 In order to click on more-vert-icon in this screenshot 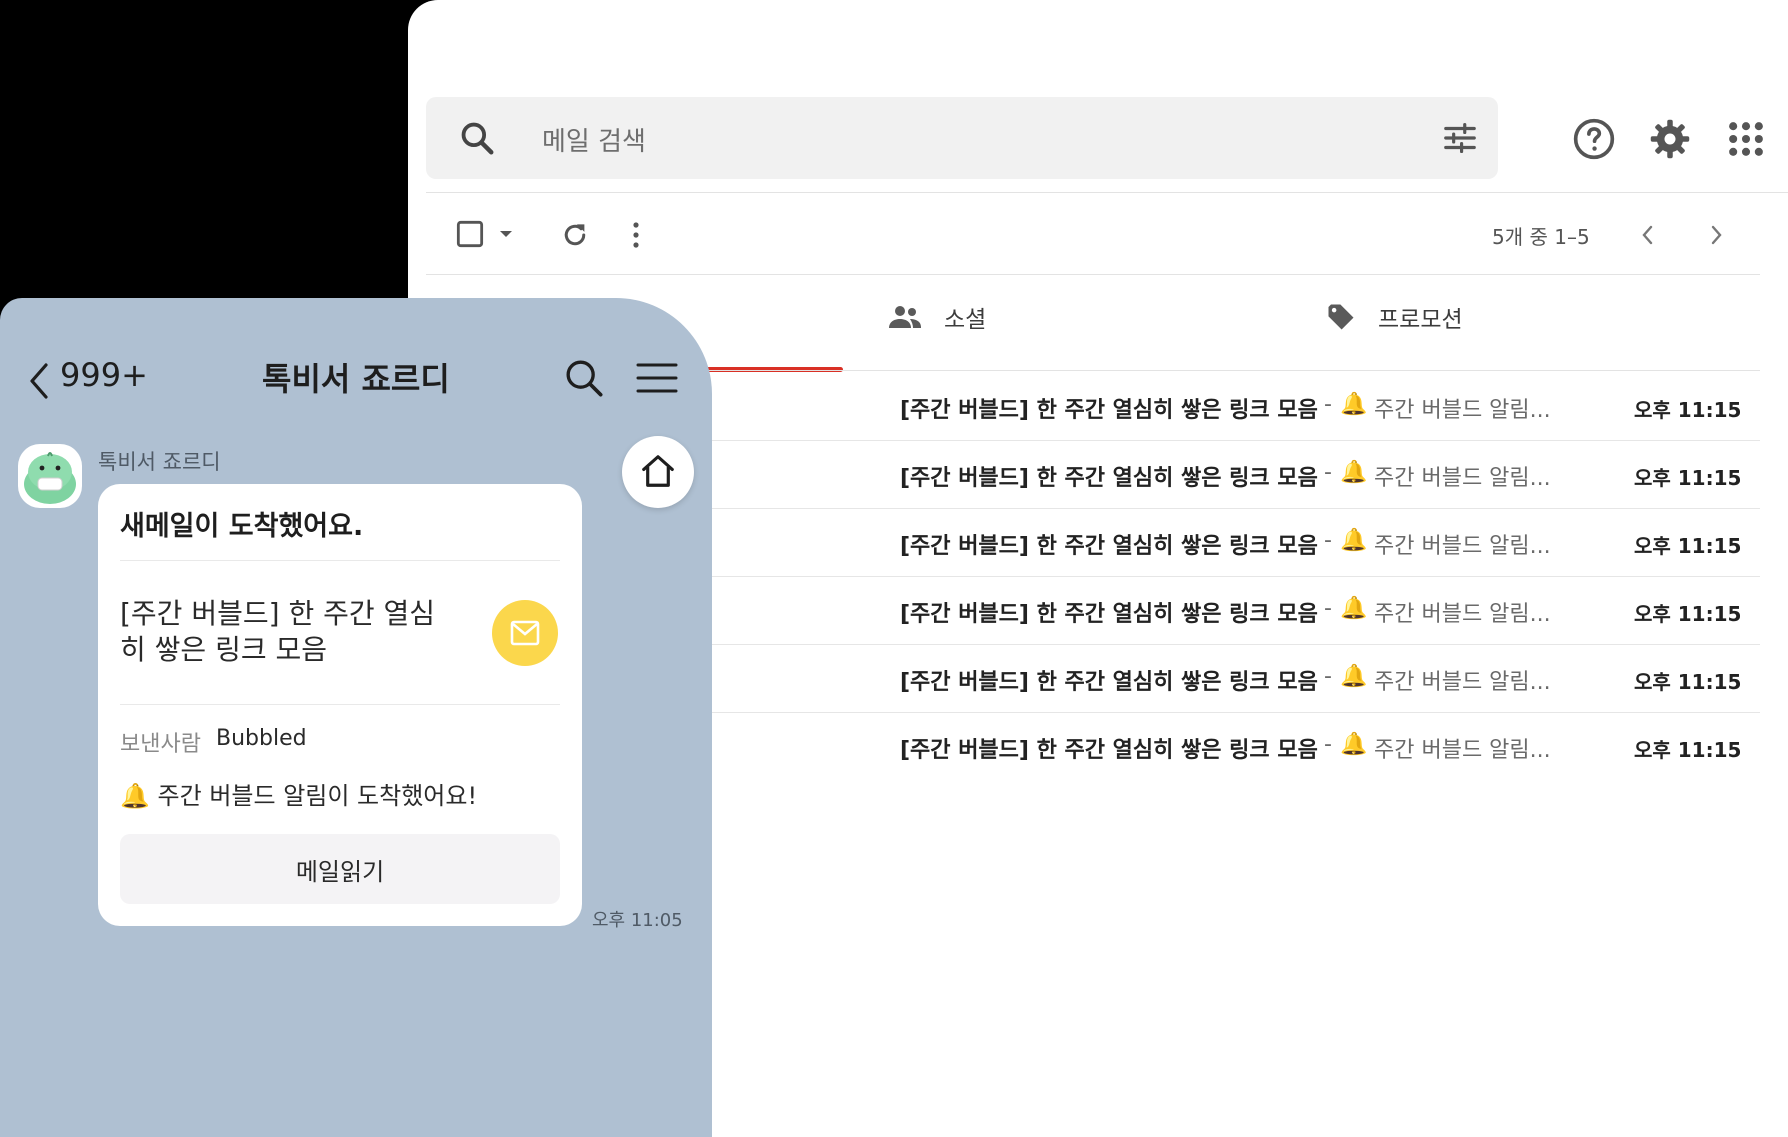, I will do `click(636, 235)`.